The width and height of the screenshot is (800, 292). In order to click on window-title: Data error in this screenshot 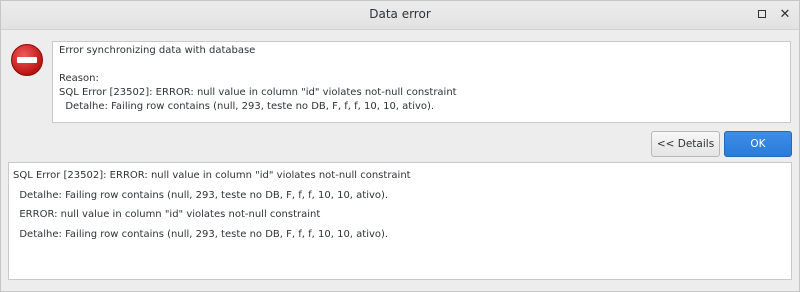, I will do `click(400, 14)`.